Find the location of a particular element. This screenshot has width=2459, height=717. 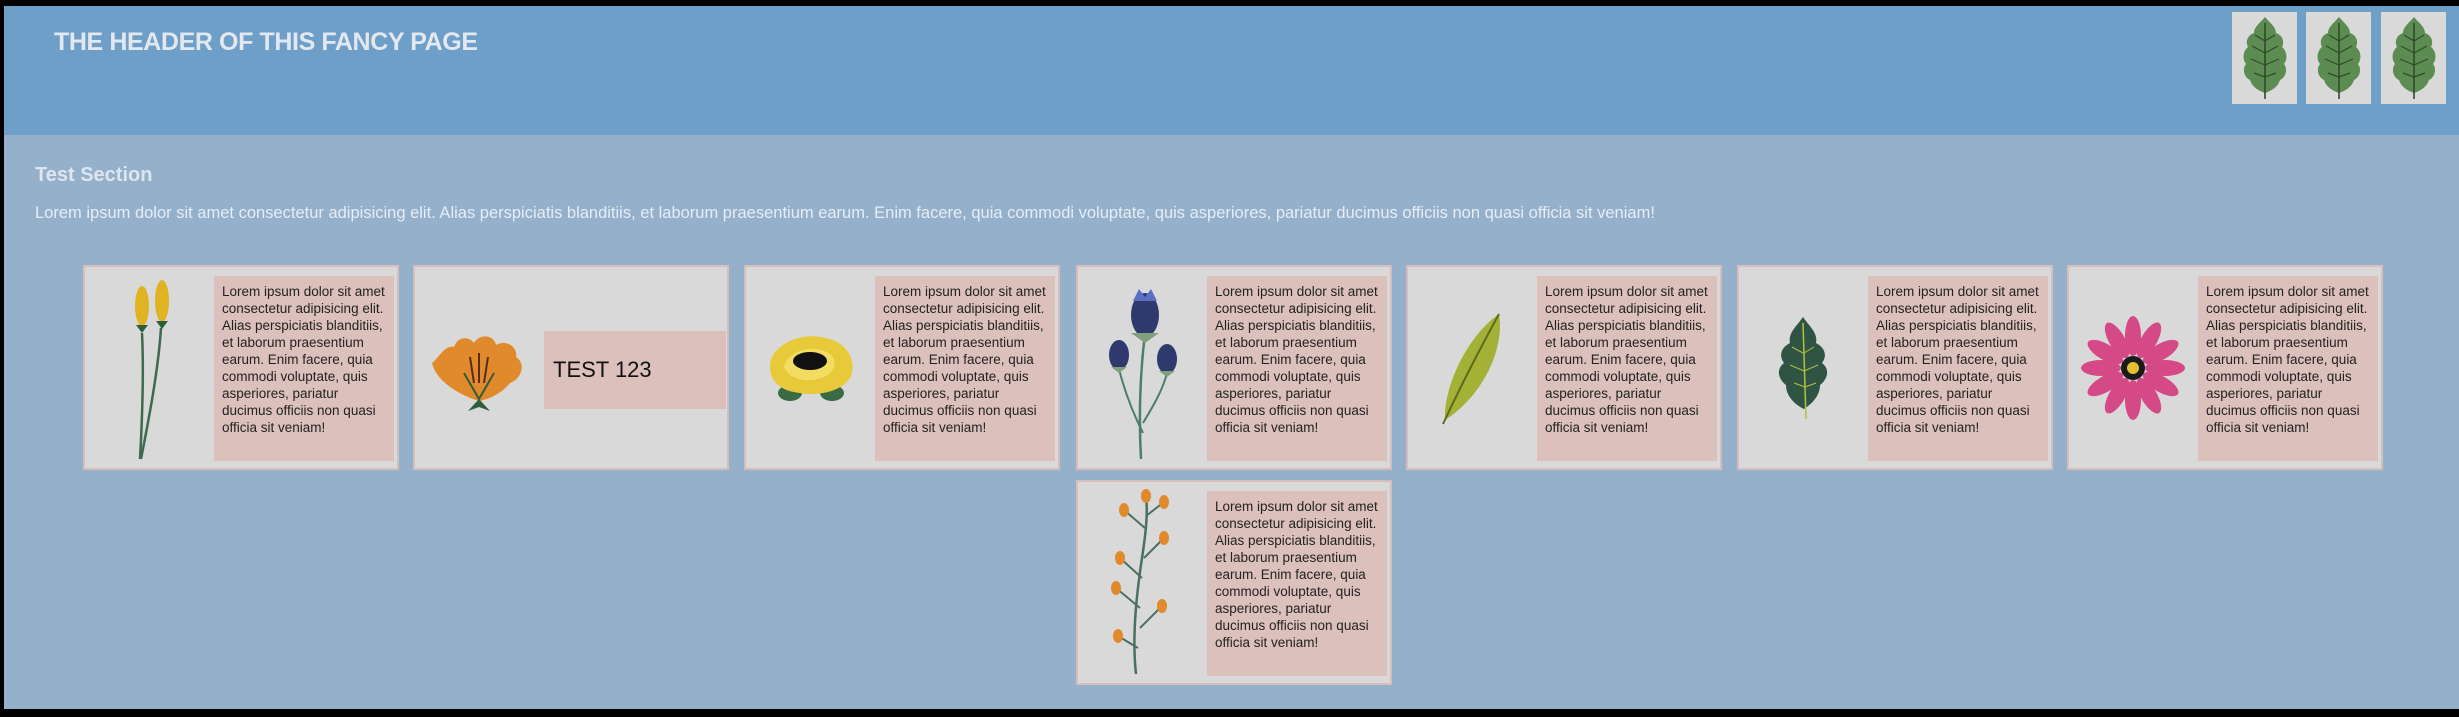

orange-flower-icon is located at coordinates (477, 373).